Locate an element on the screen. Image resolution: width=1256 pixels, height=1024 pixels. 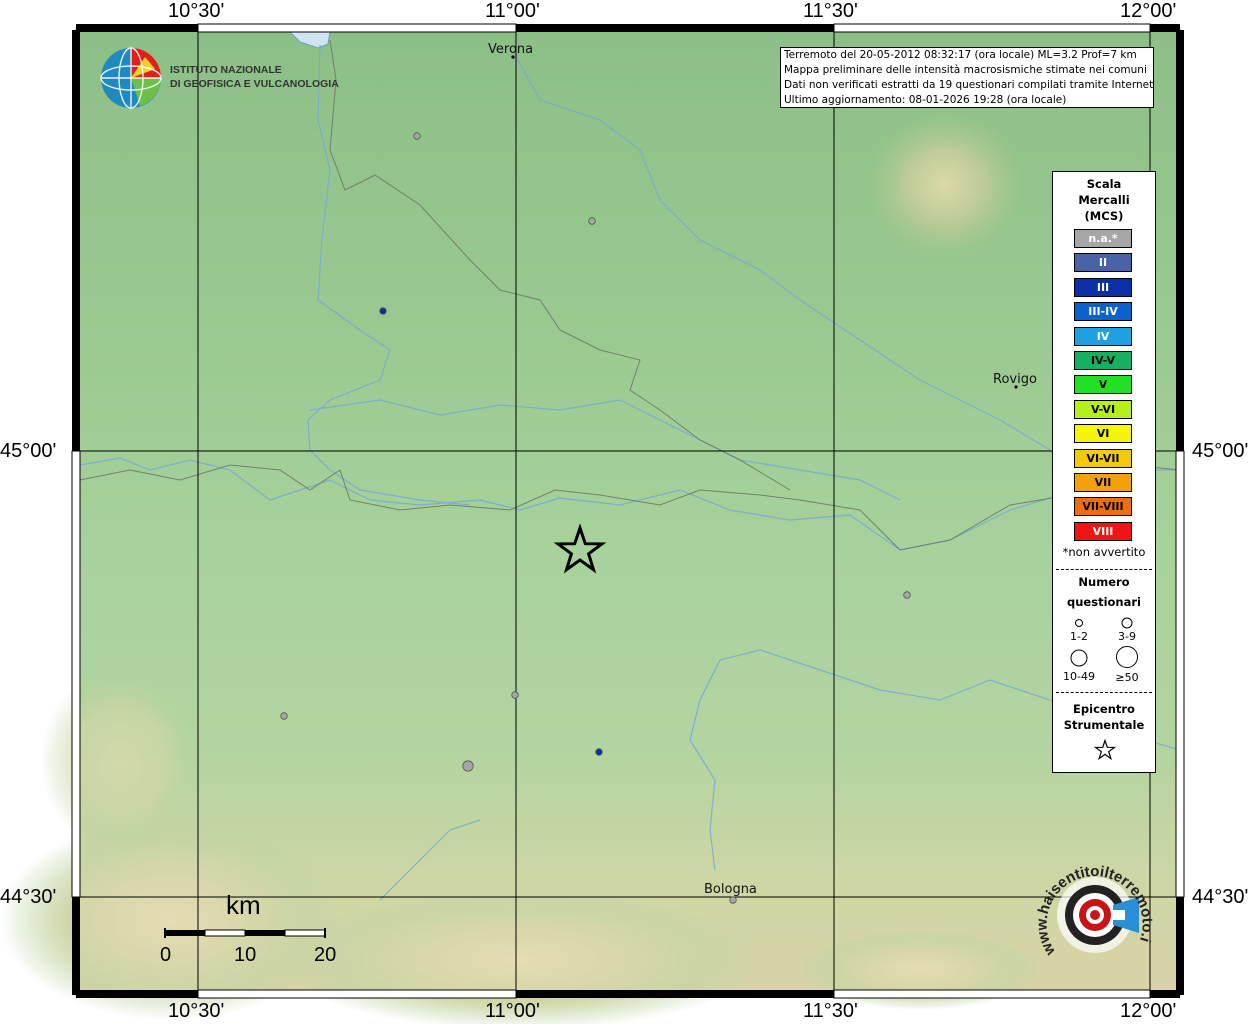
lon-label-top-1: 10°30' is located at coordinates (196, 11).